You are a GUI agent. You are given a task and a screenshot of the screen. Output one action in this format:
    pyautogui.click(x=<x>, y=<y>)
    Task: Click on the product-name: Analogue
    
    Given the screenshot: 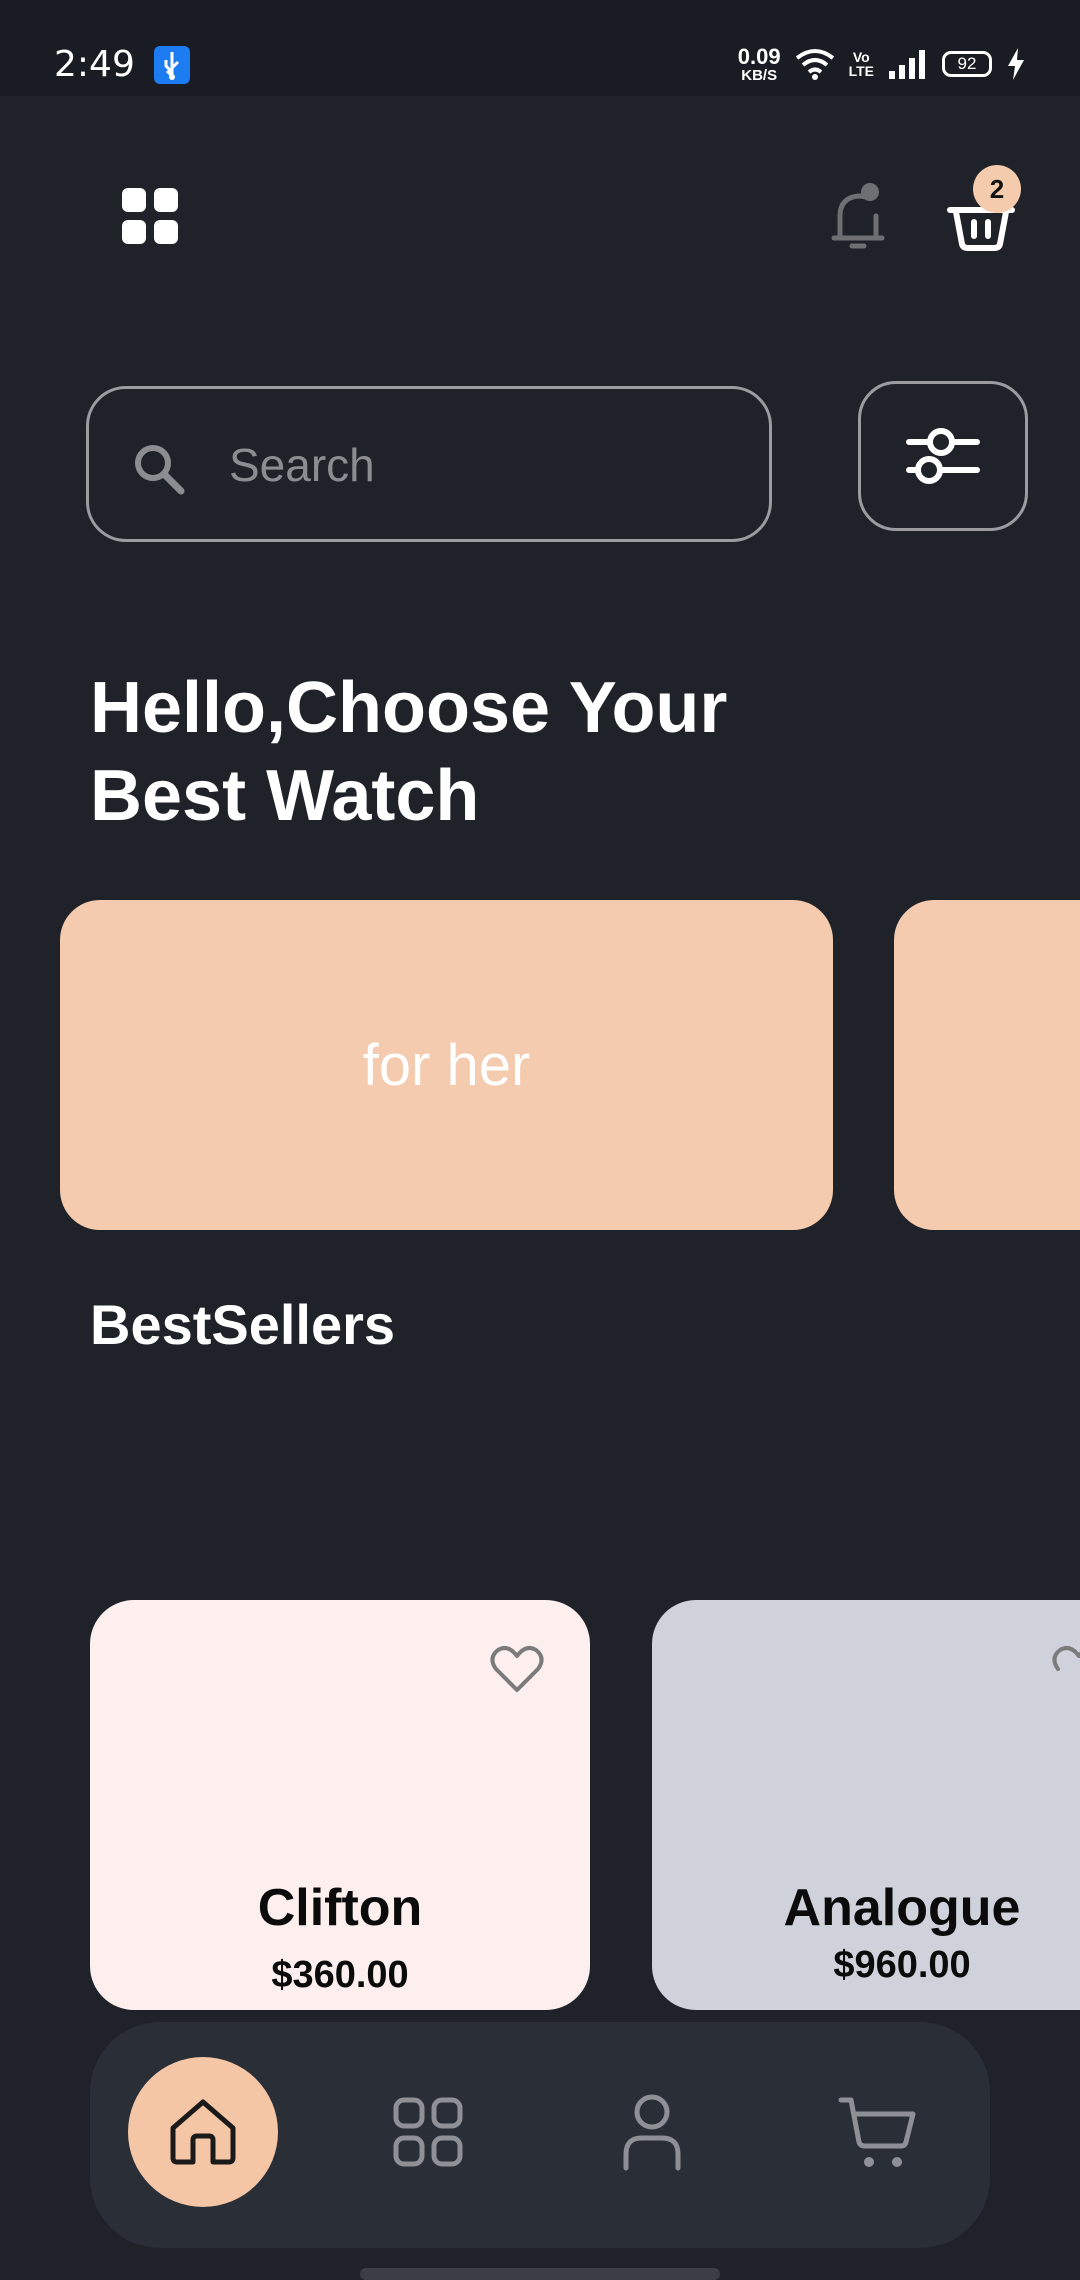 What is the action you would take?
    pyautogui.click(x=902, y=1908)
    